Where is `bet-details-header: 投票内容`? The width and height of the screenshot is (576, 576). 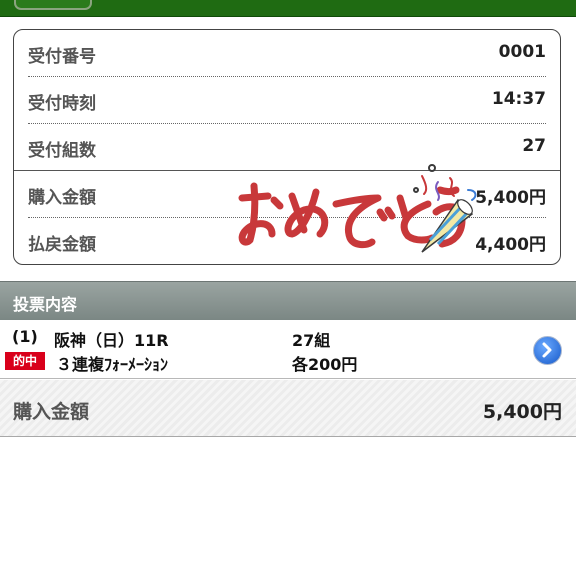 bet-details-header: 投票内容 is located at coordinates (288, 301).